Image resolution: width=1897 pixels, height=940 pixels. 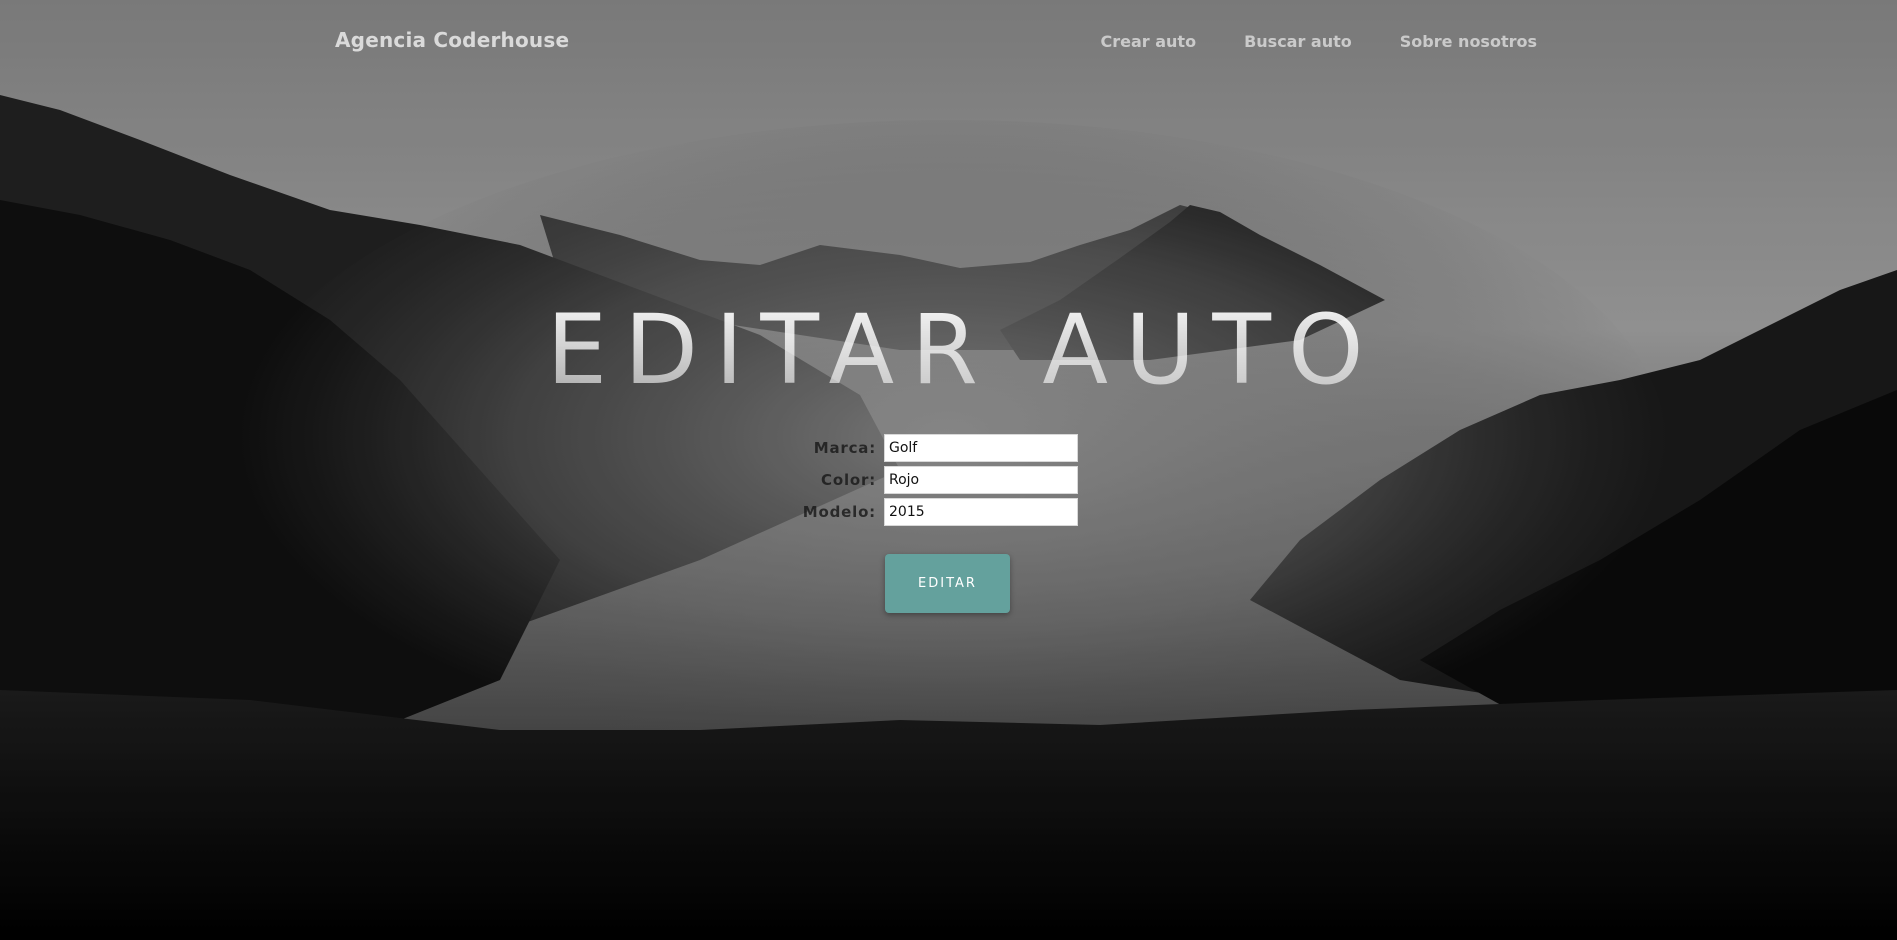 I want to click on nav-links: Crear auto Buscar auto Sobre nosotros, so click(x=1319, y=41).